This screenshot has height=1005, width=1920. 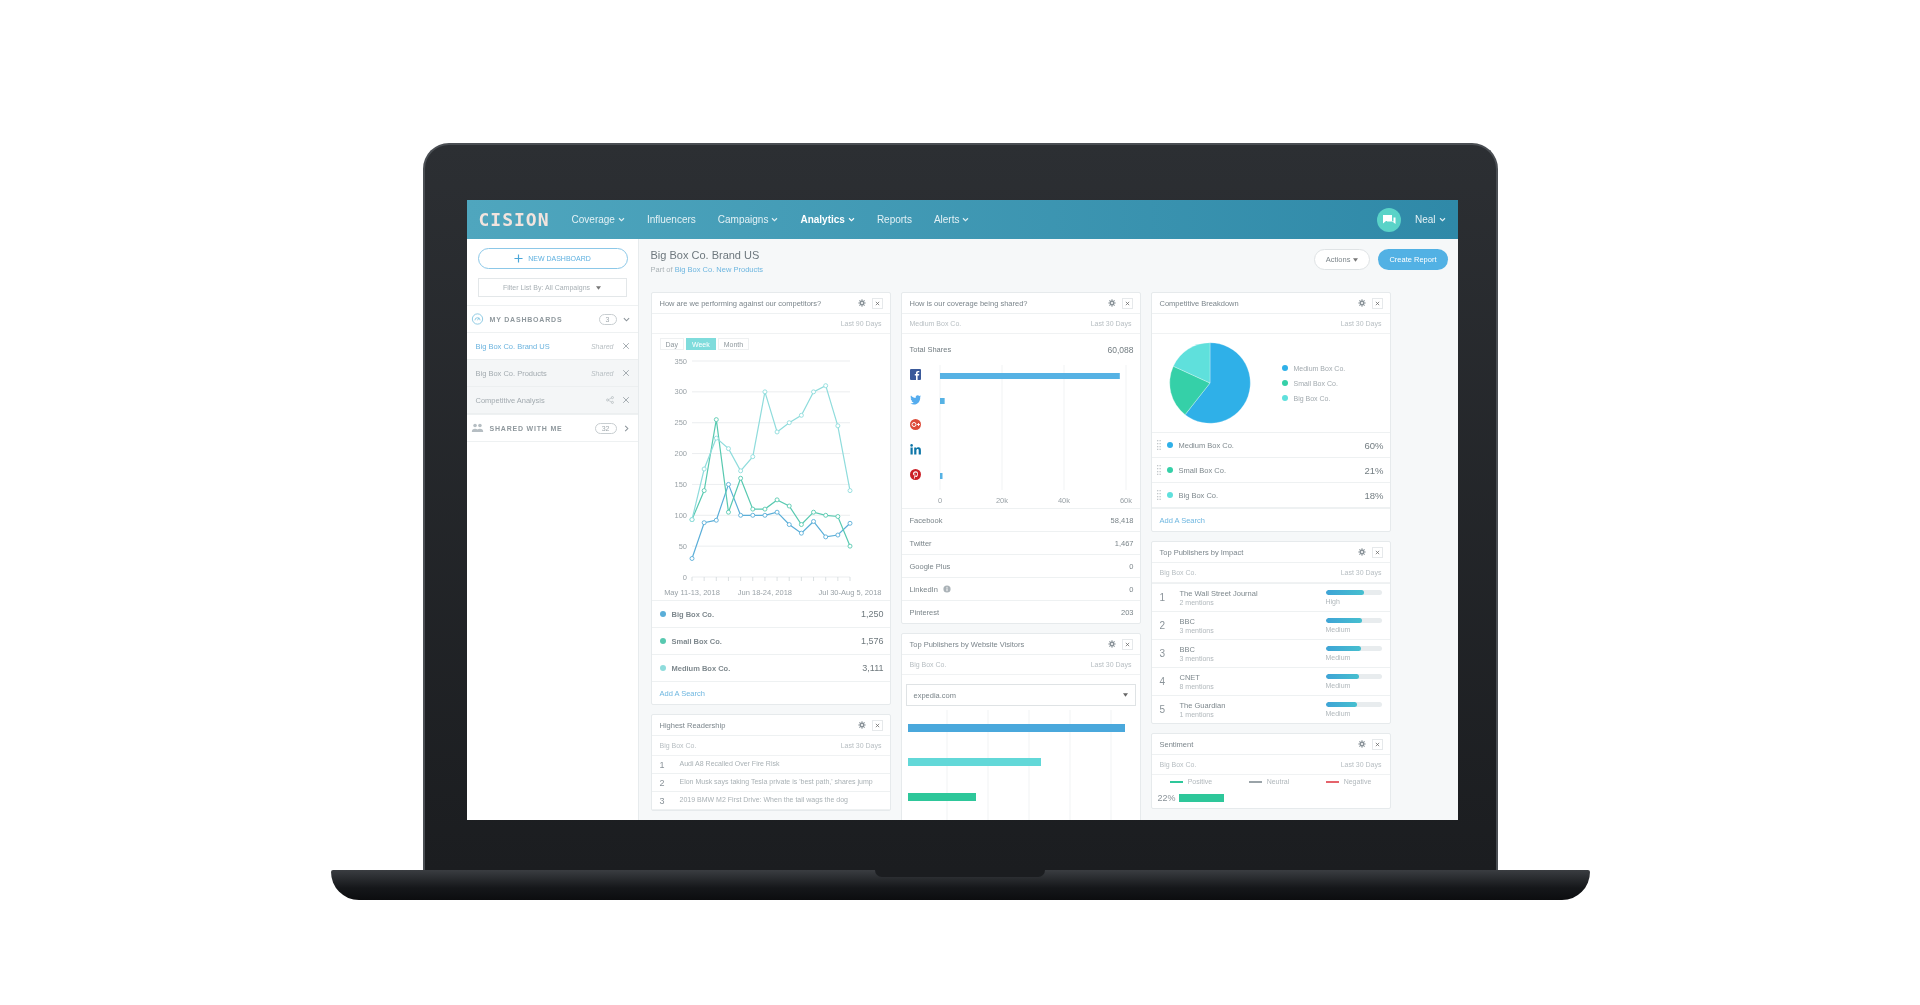 I want to click on chat-icon, so click(x=1388, y=219).